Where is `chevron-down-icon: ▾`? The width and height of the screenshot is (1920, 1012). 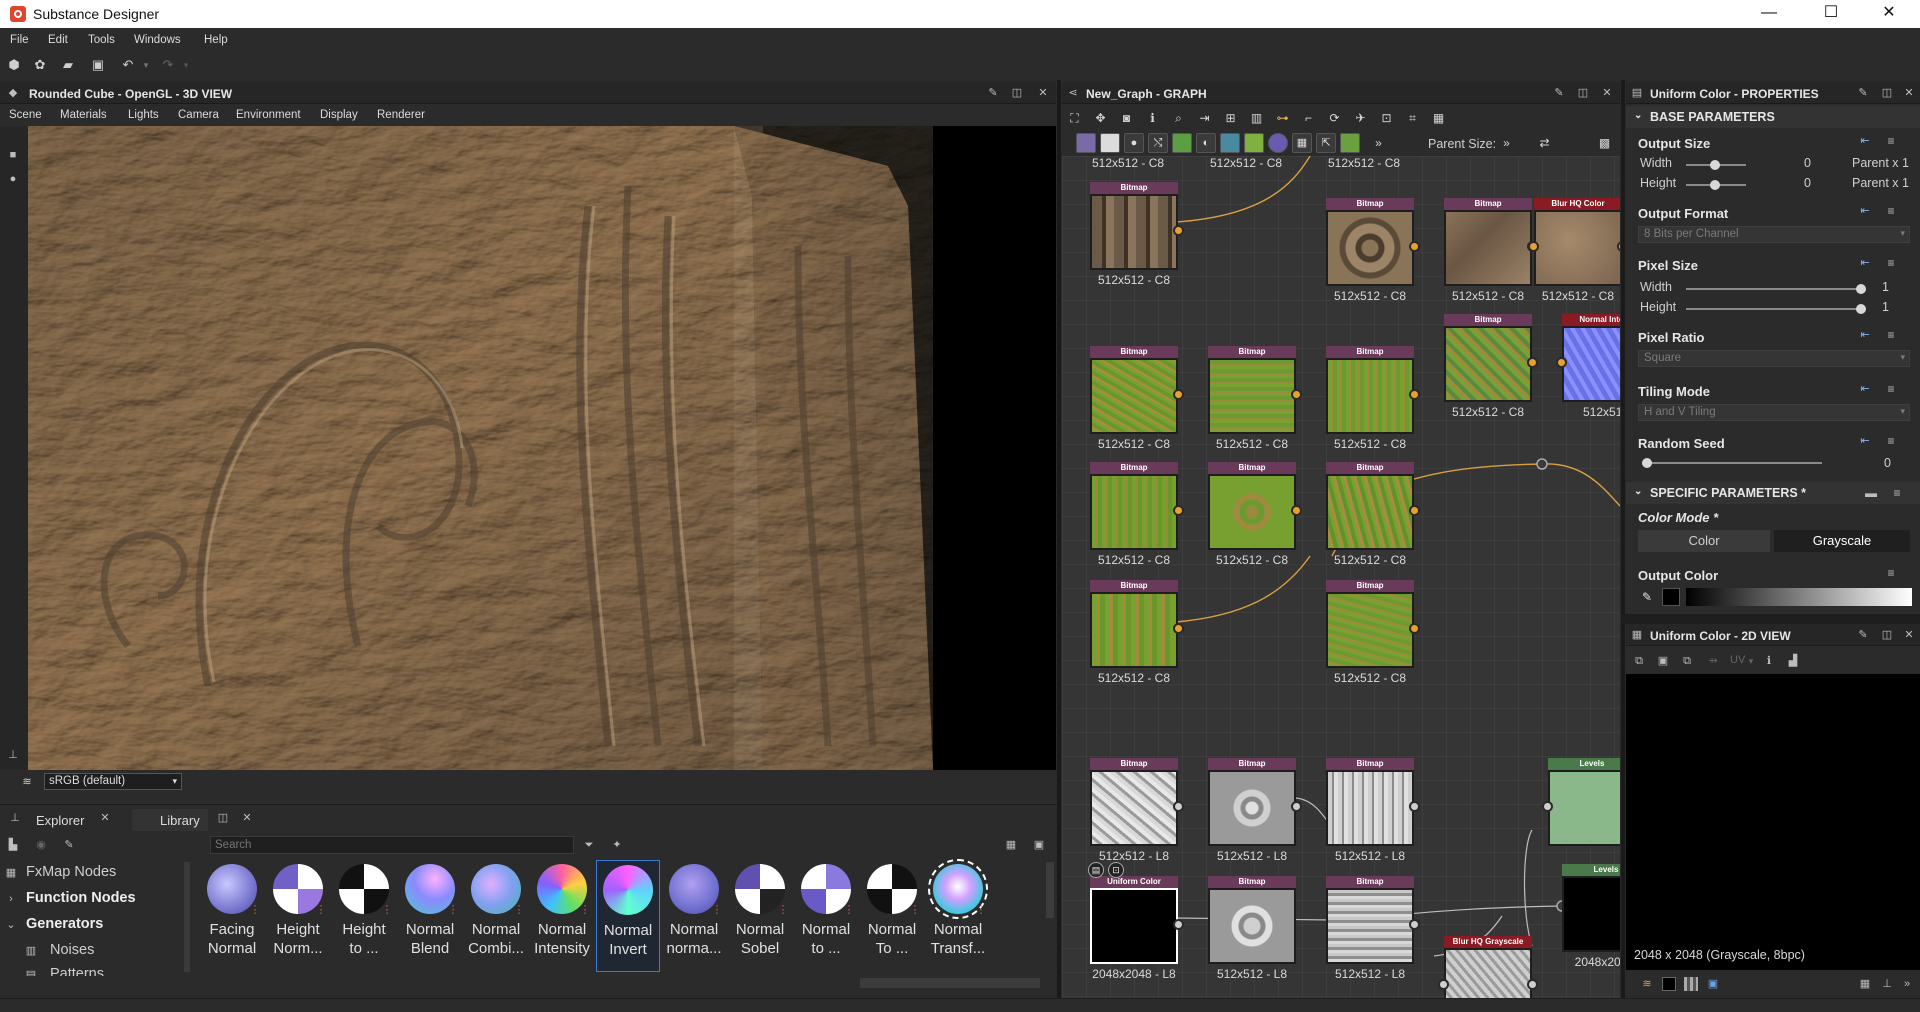
chevron-down-icon: ▾ is located at coordinates (1751, 661).